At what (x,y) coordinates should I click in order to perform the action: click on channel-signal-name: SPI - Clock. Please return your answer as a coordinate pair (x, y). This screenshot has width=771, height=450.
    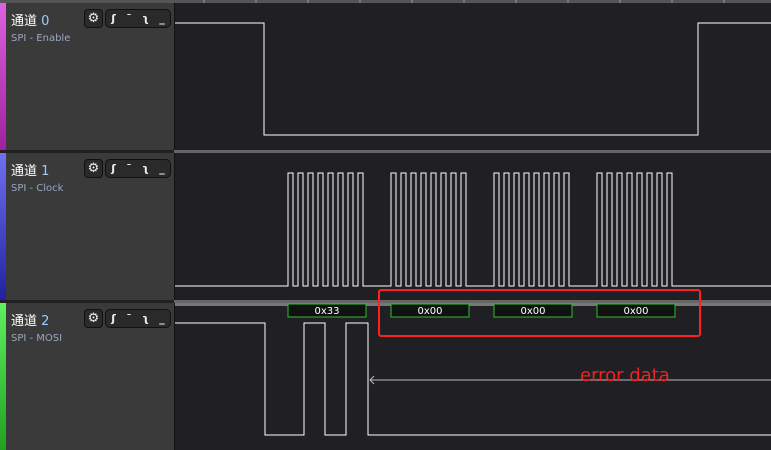
    Looking at the image, I should click on (37, 188).